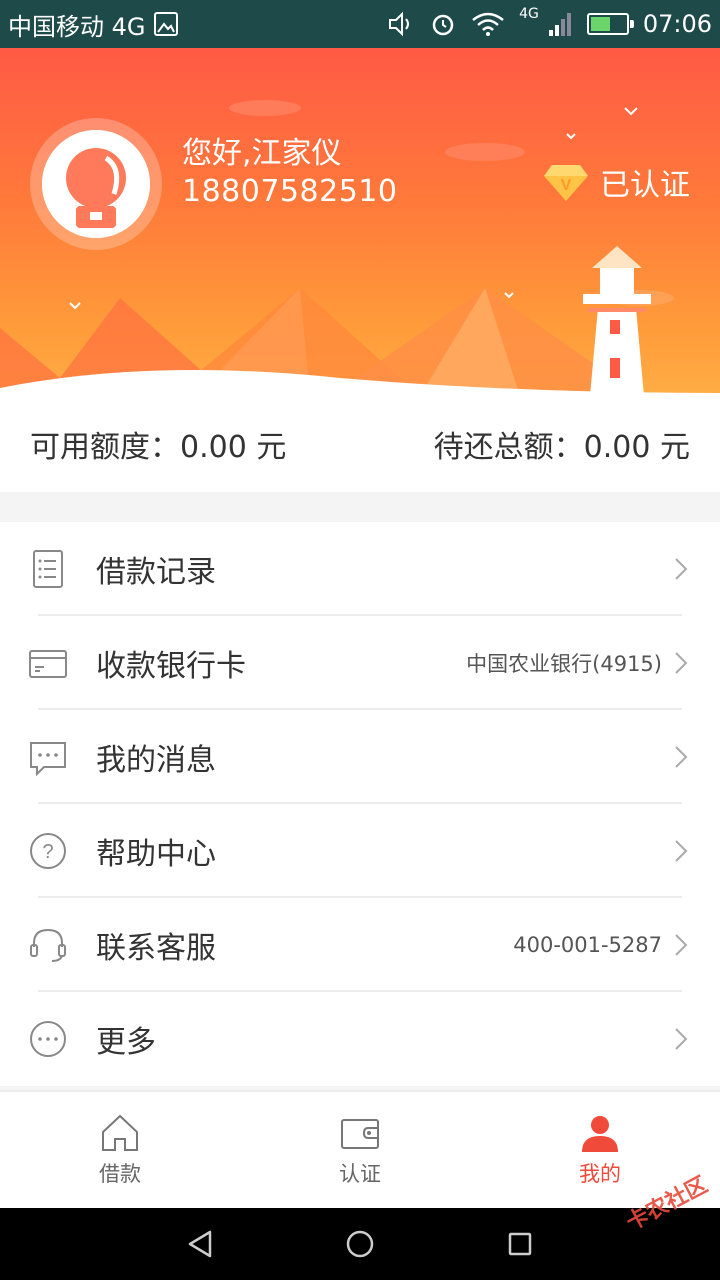  Describe the element at coordinates (564, 664) in the screenshot. I see `menu-extra-bank: 中国农业银行(4915)` at that location.